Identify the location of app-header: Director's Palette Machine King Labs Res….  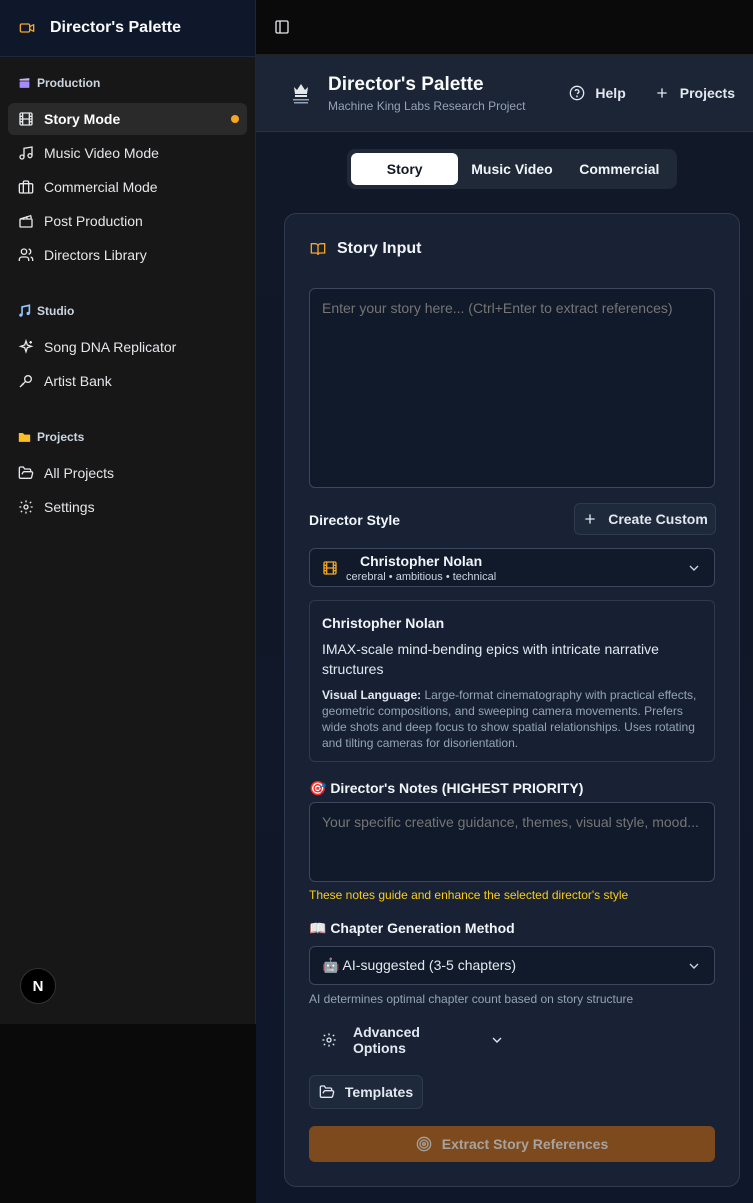
(504, 93).